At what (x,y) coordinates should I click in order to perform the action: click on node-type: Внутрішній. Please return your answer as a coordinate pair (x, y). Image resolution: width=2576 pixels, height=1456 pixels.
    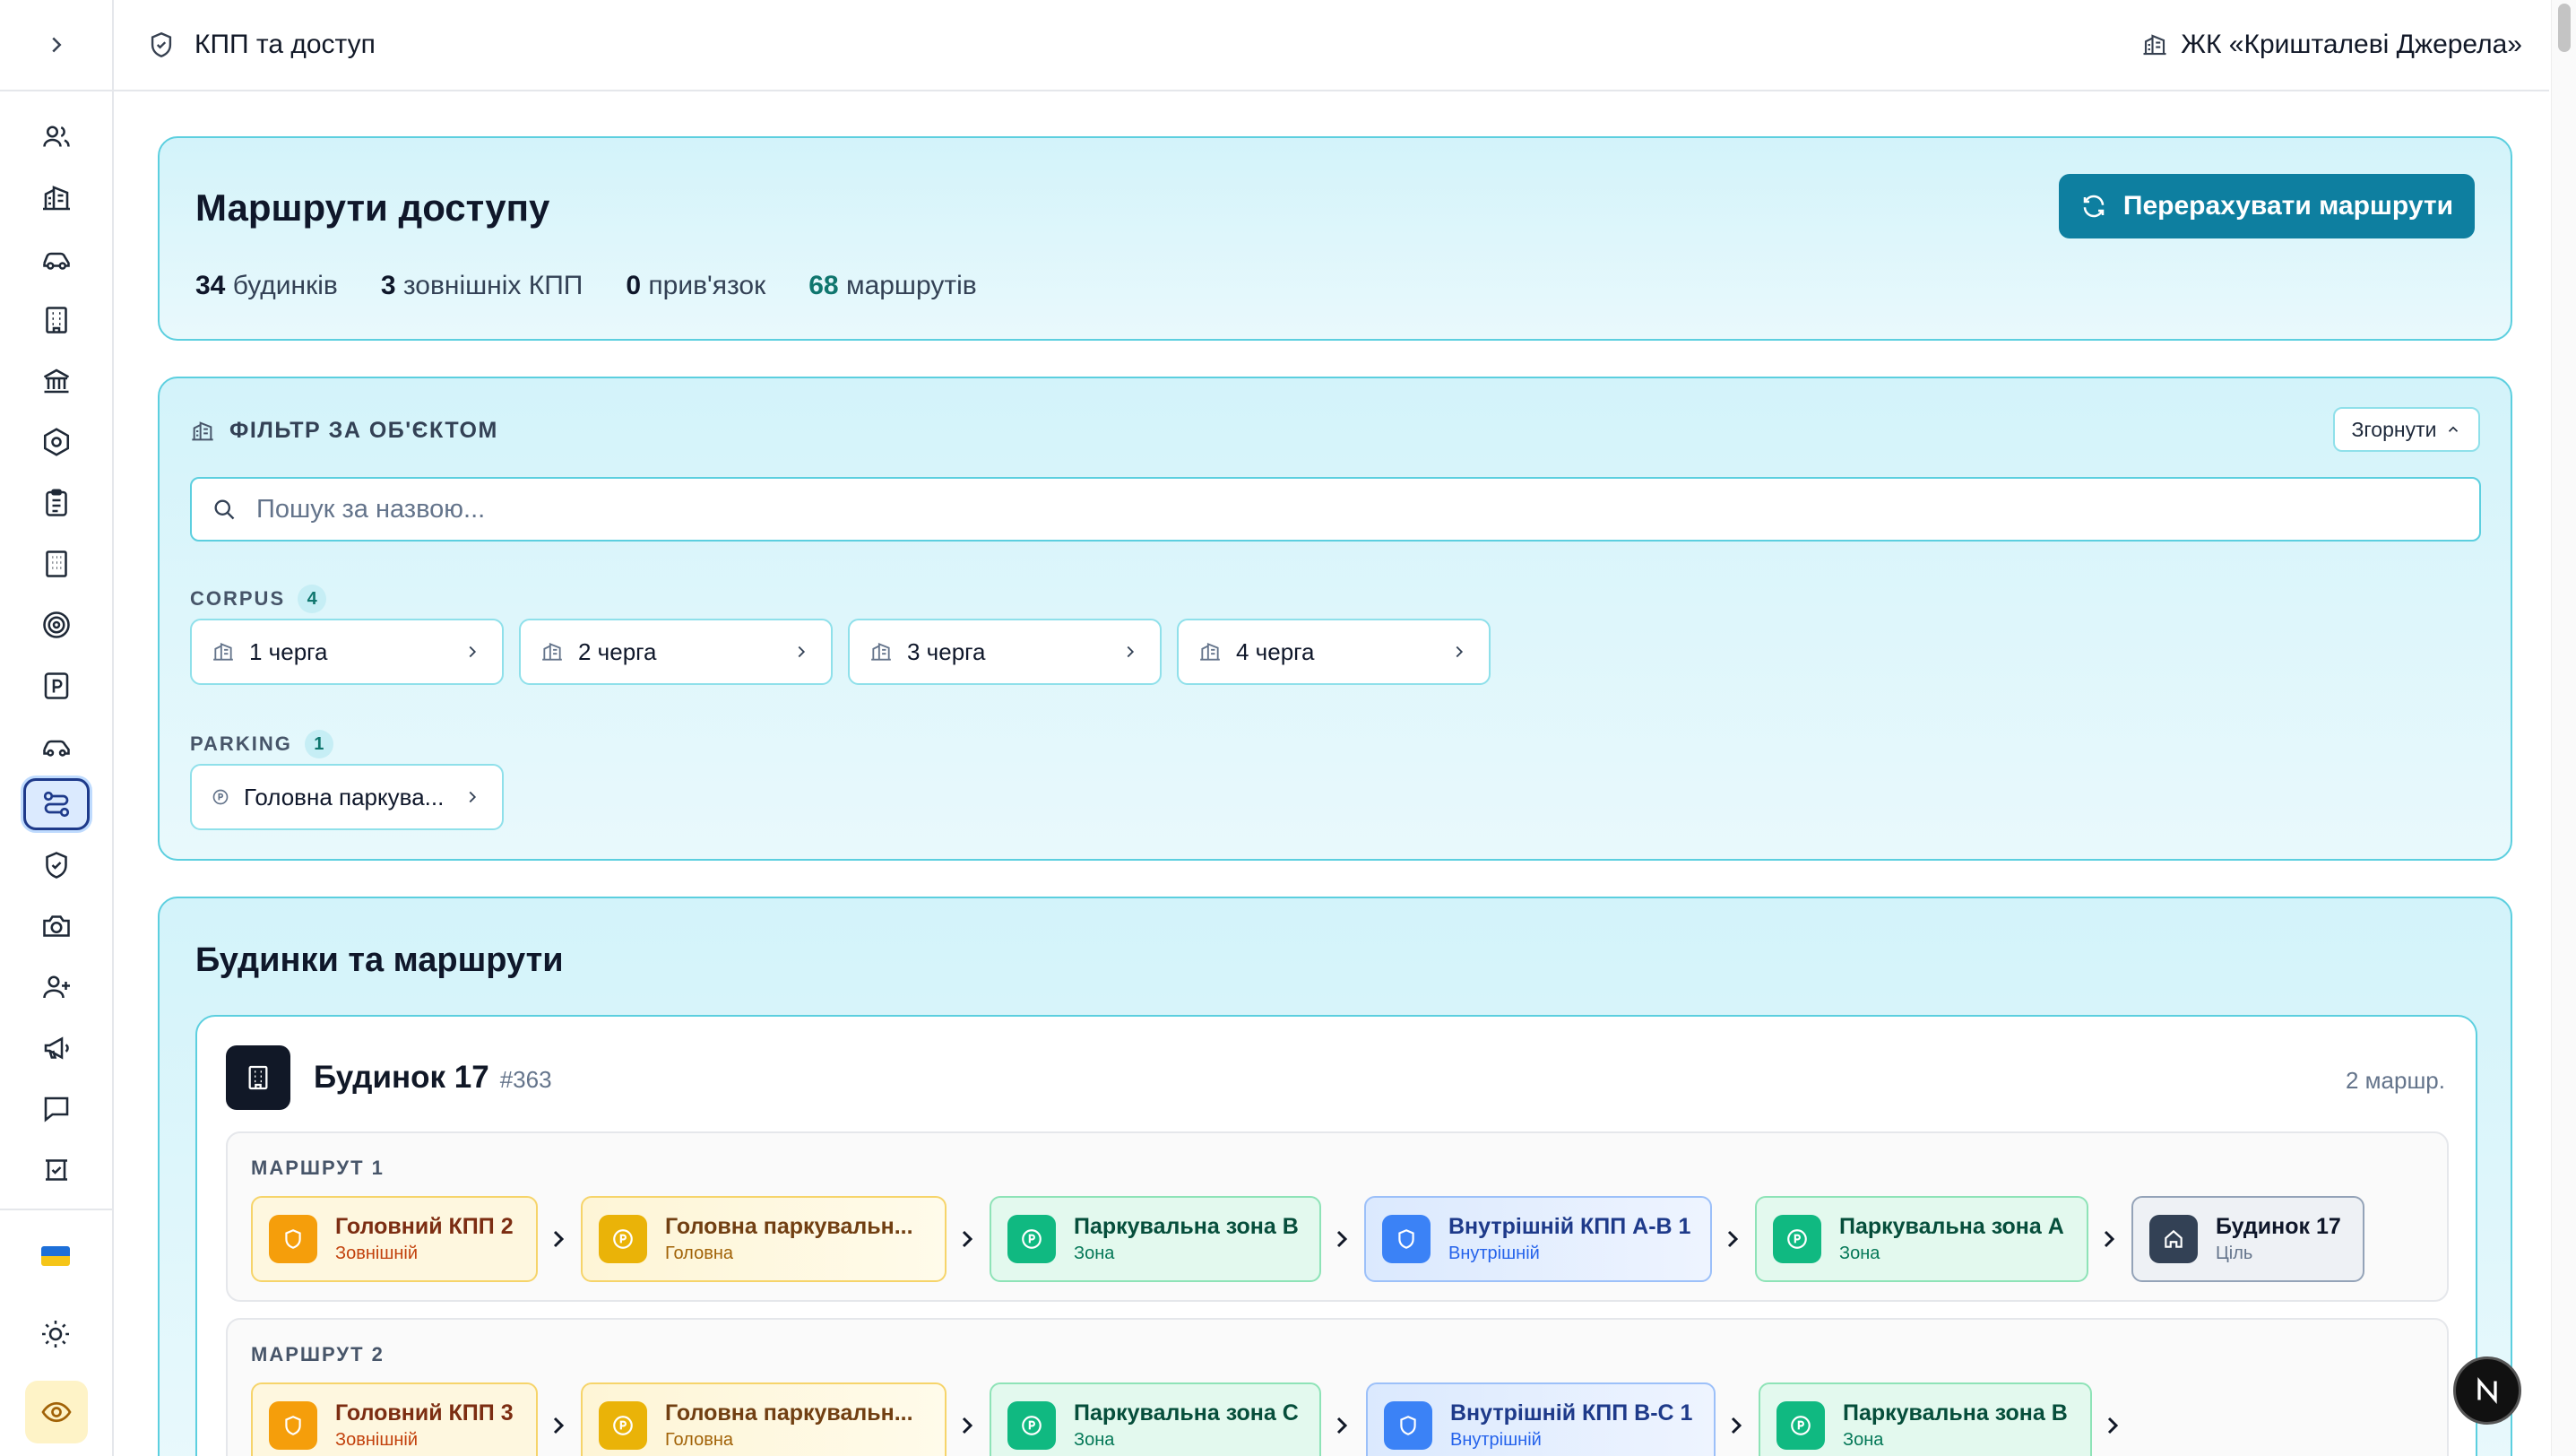
    Looking at the image, I should click on (1494, 1253).